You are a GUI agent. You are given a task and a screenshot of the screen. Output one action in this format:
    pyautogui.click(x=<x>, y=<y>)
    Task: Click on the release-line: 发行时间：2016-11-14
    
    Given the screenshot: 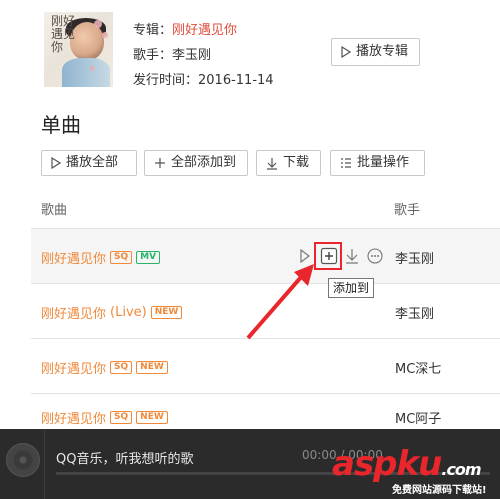 What is the action you would take?
    pyautogui.click(x=203, y=78)
    